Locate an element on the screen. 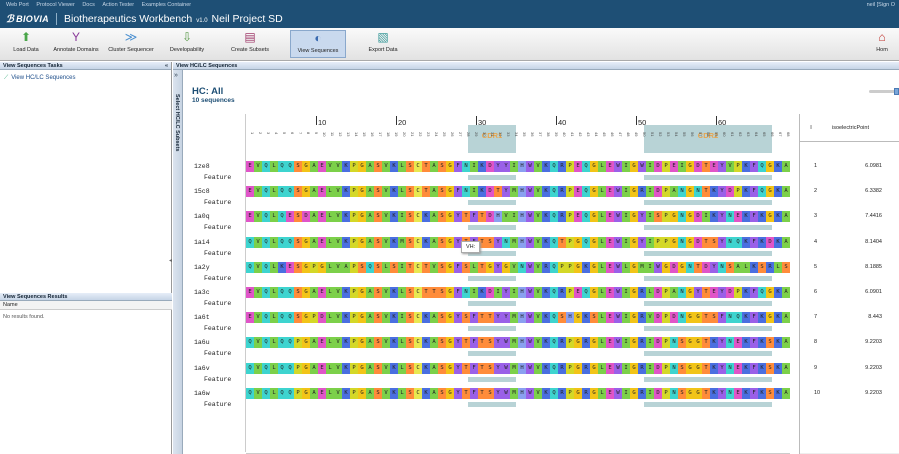  grid-header: I isoelectricPoint is located at coordinates (849, 128).